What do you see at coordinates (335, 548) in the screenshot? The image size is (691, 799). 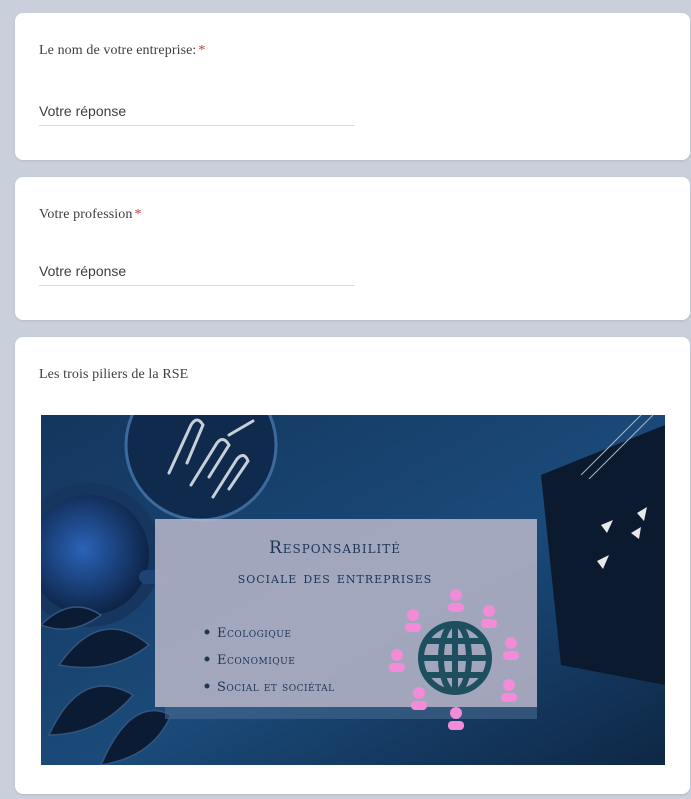 I see `image-heading-line1: Responsabilité` at bounding box center [335, 548].